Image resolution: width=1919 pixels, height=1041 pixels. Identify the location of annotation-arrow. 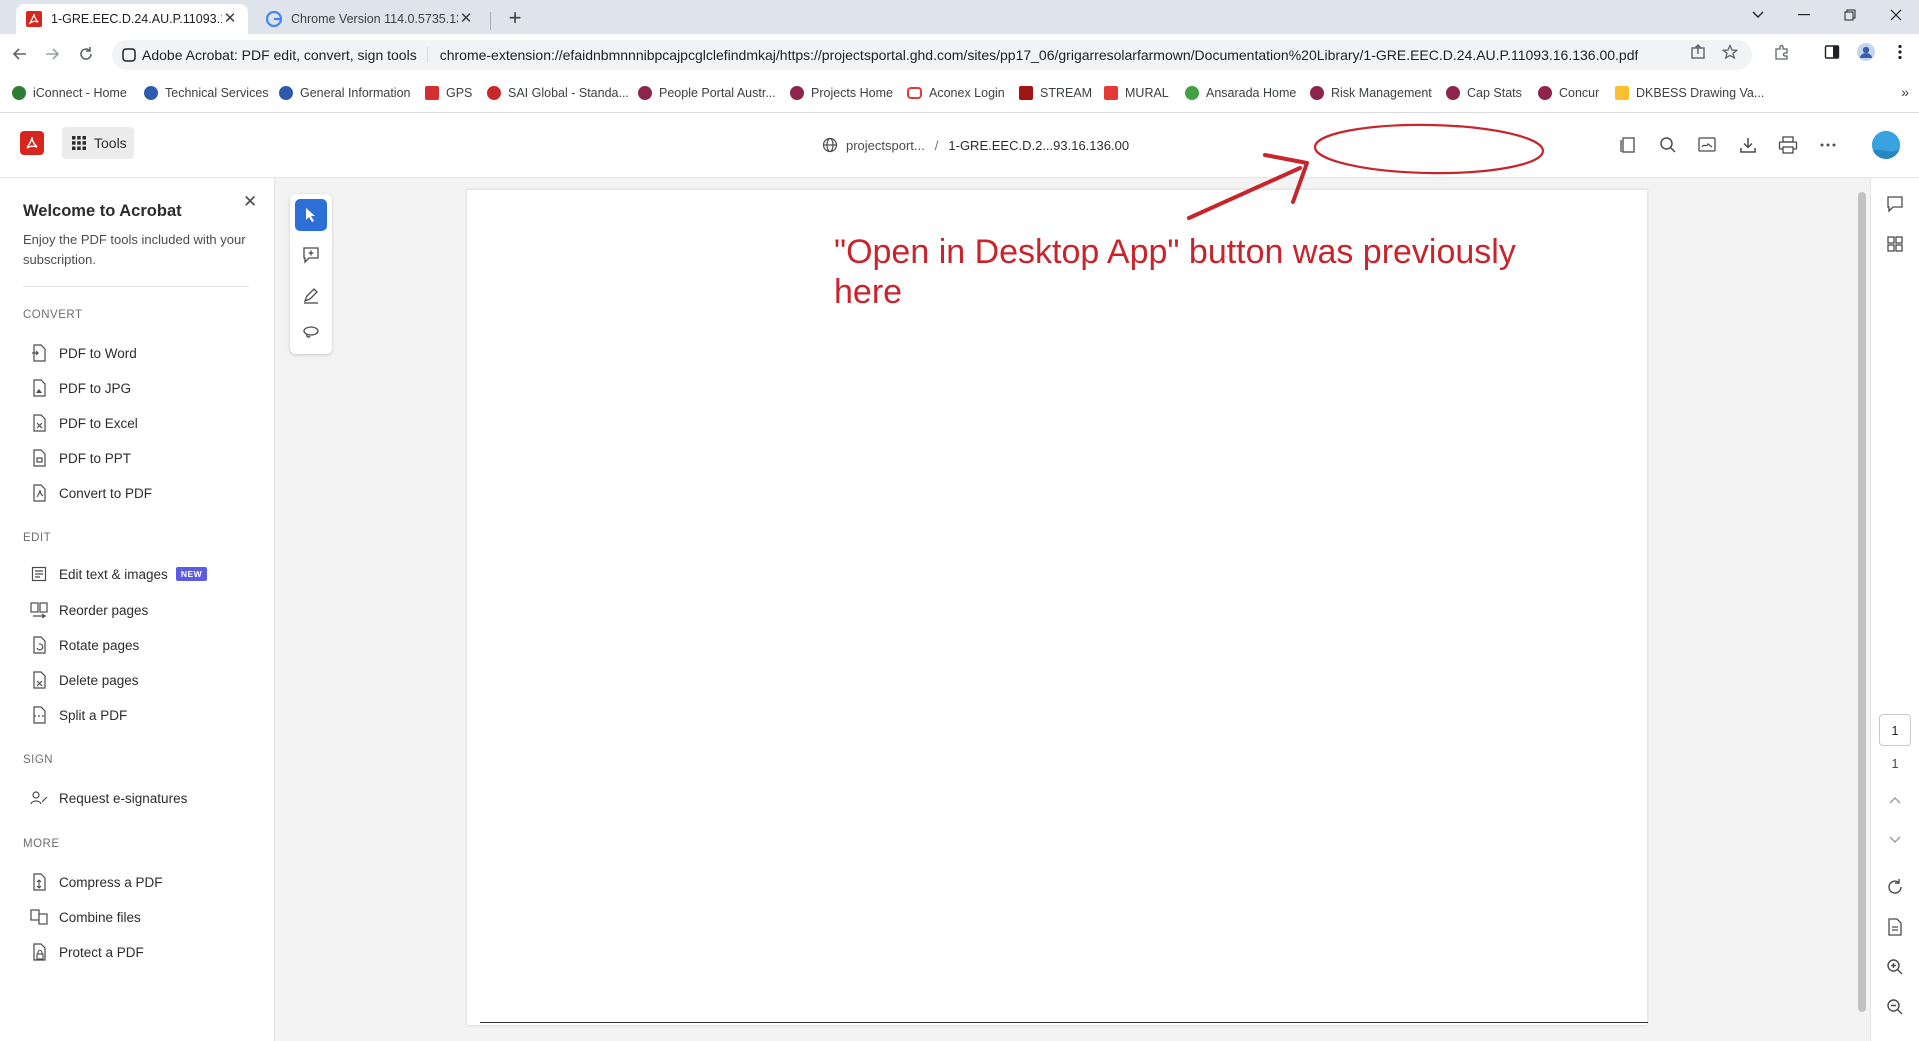
(1244, 193).